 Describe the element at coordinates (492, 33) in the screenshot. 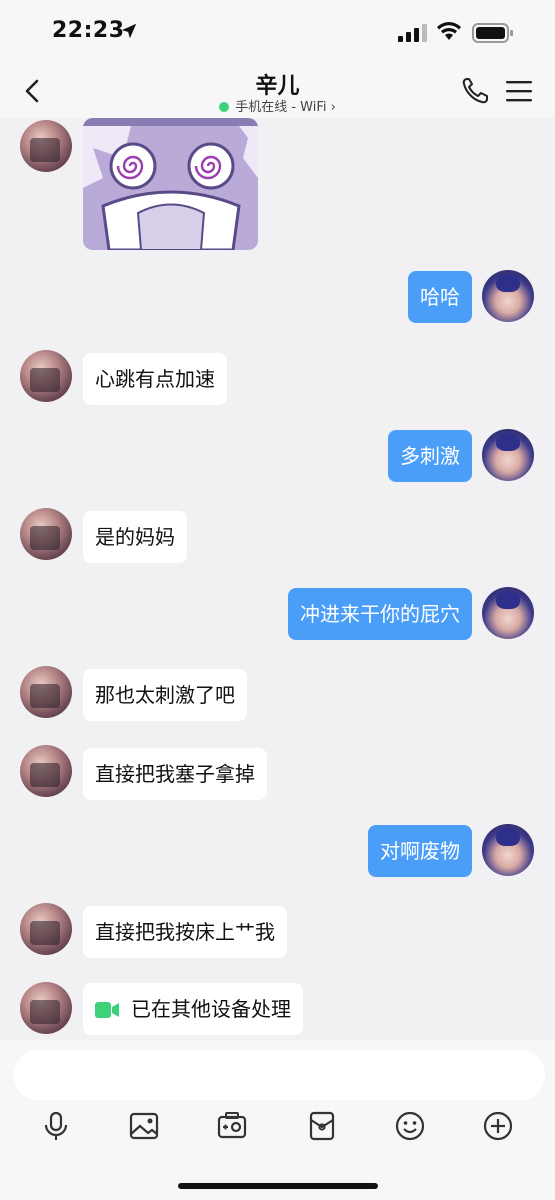

I see `battery-icon` at that location.